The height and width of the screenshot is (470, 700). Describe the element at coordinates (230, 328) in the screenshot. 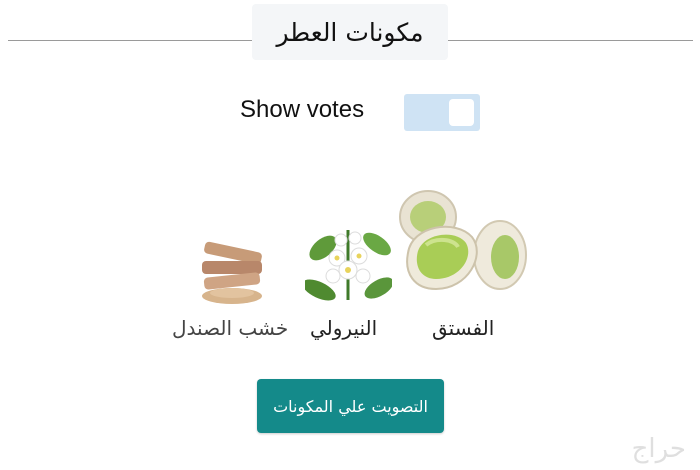

I see `note-label-sandalwood: خشب الصندل` at that location.